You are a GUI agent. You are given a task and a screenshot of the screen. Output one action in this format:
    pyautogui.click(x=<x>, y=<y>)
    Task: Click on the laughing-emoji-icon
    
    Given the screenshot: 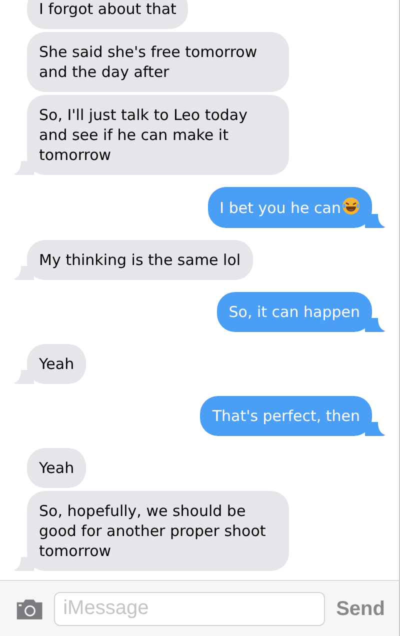 What is the action you would take?
    pyautogui.click(x=351, y=206)
    